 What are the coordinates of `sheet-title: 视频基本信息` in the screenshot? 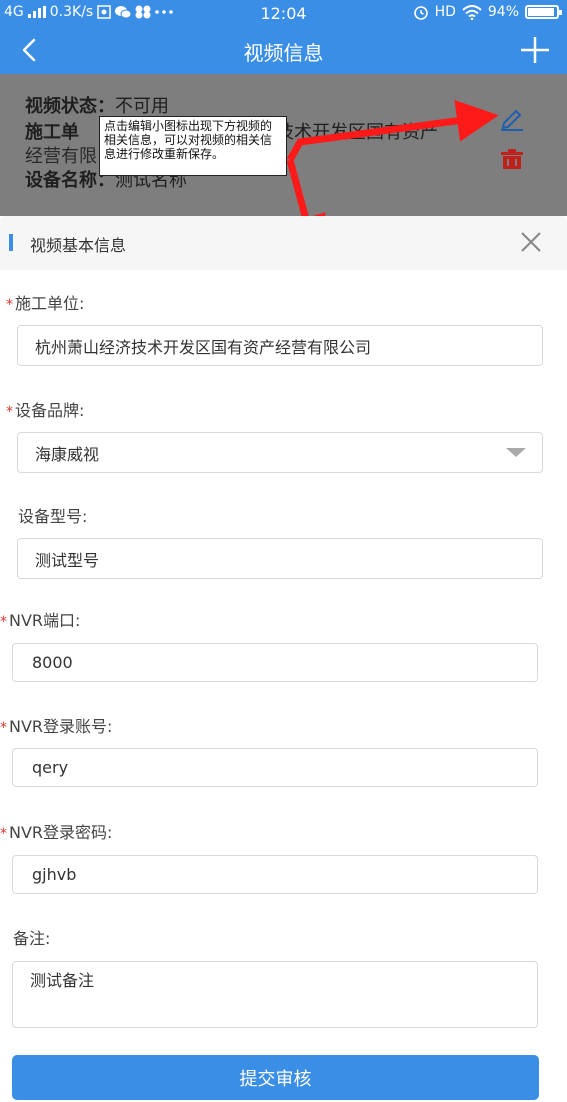 It's located at (78, 245).